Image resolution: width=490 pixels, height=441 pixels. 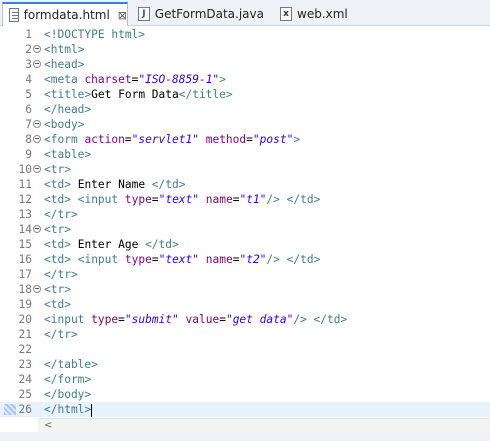 What do you see at coordinates (25, 259) in the screenshot?
I see `line-number: 16` at bounding box center [25, 259].